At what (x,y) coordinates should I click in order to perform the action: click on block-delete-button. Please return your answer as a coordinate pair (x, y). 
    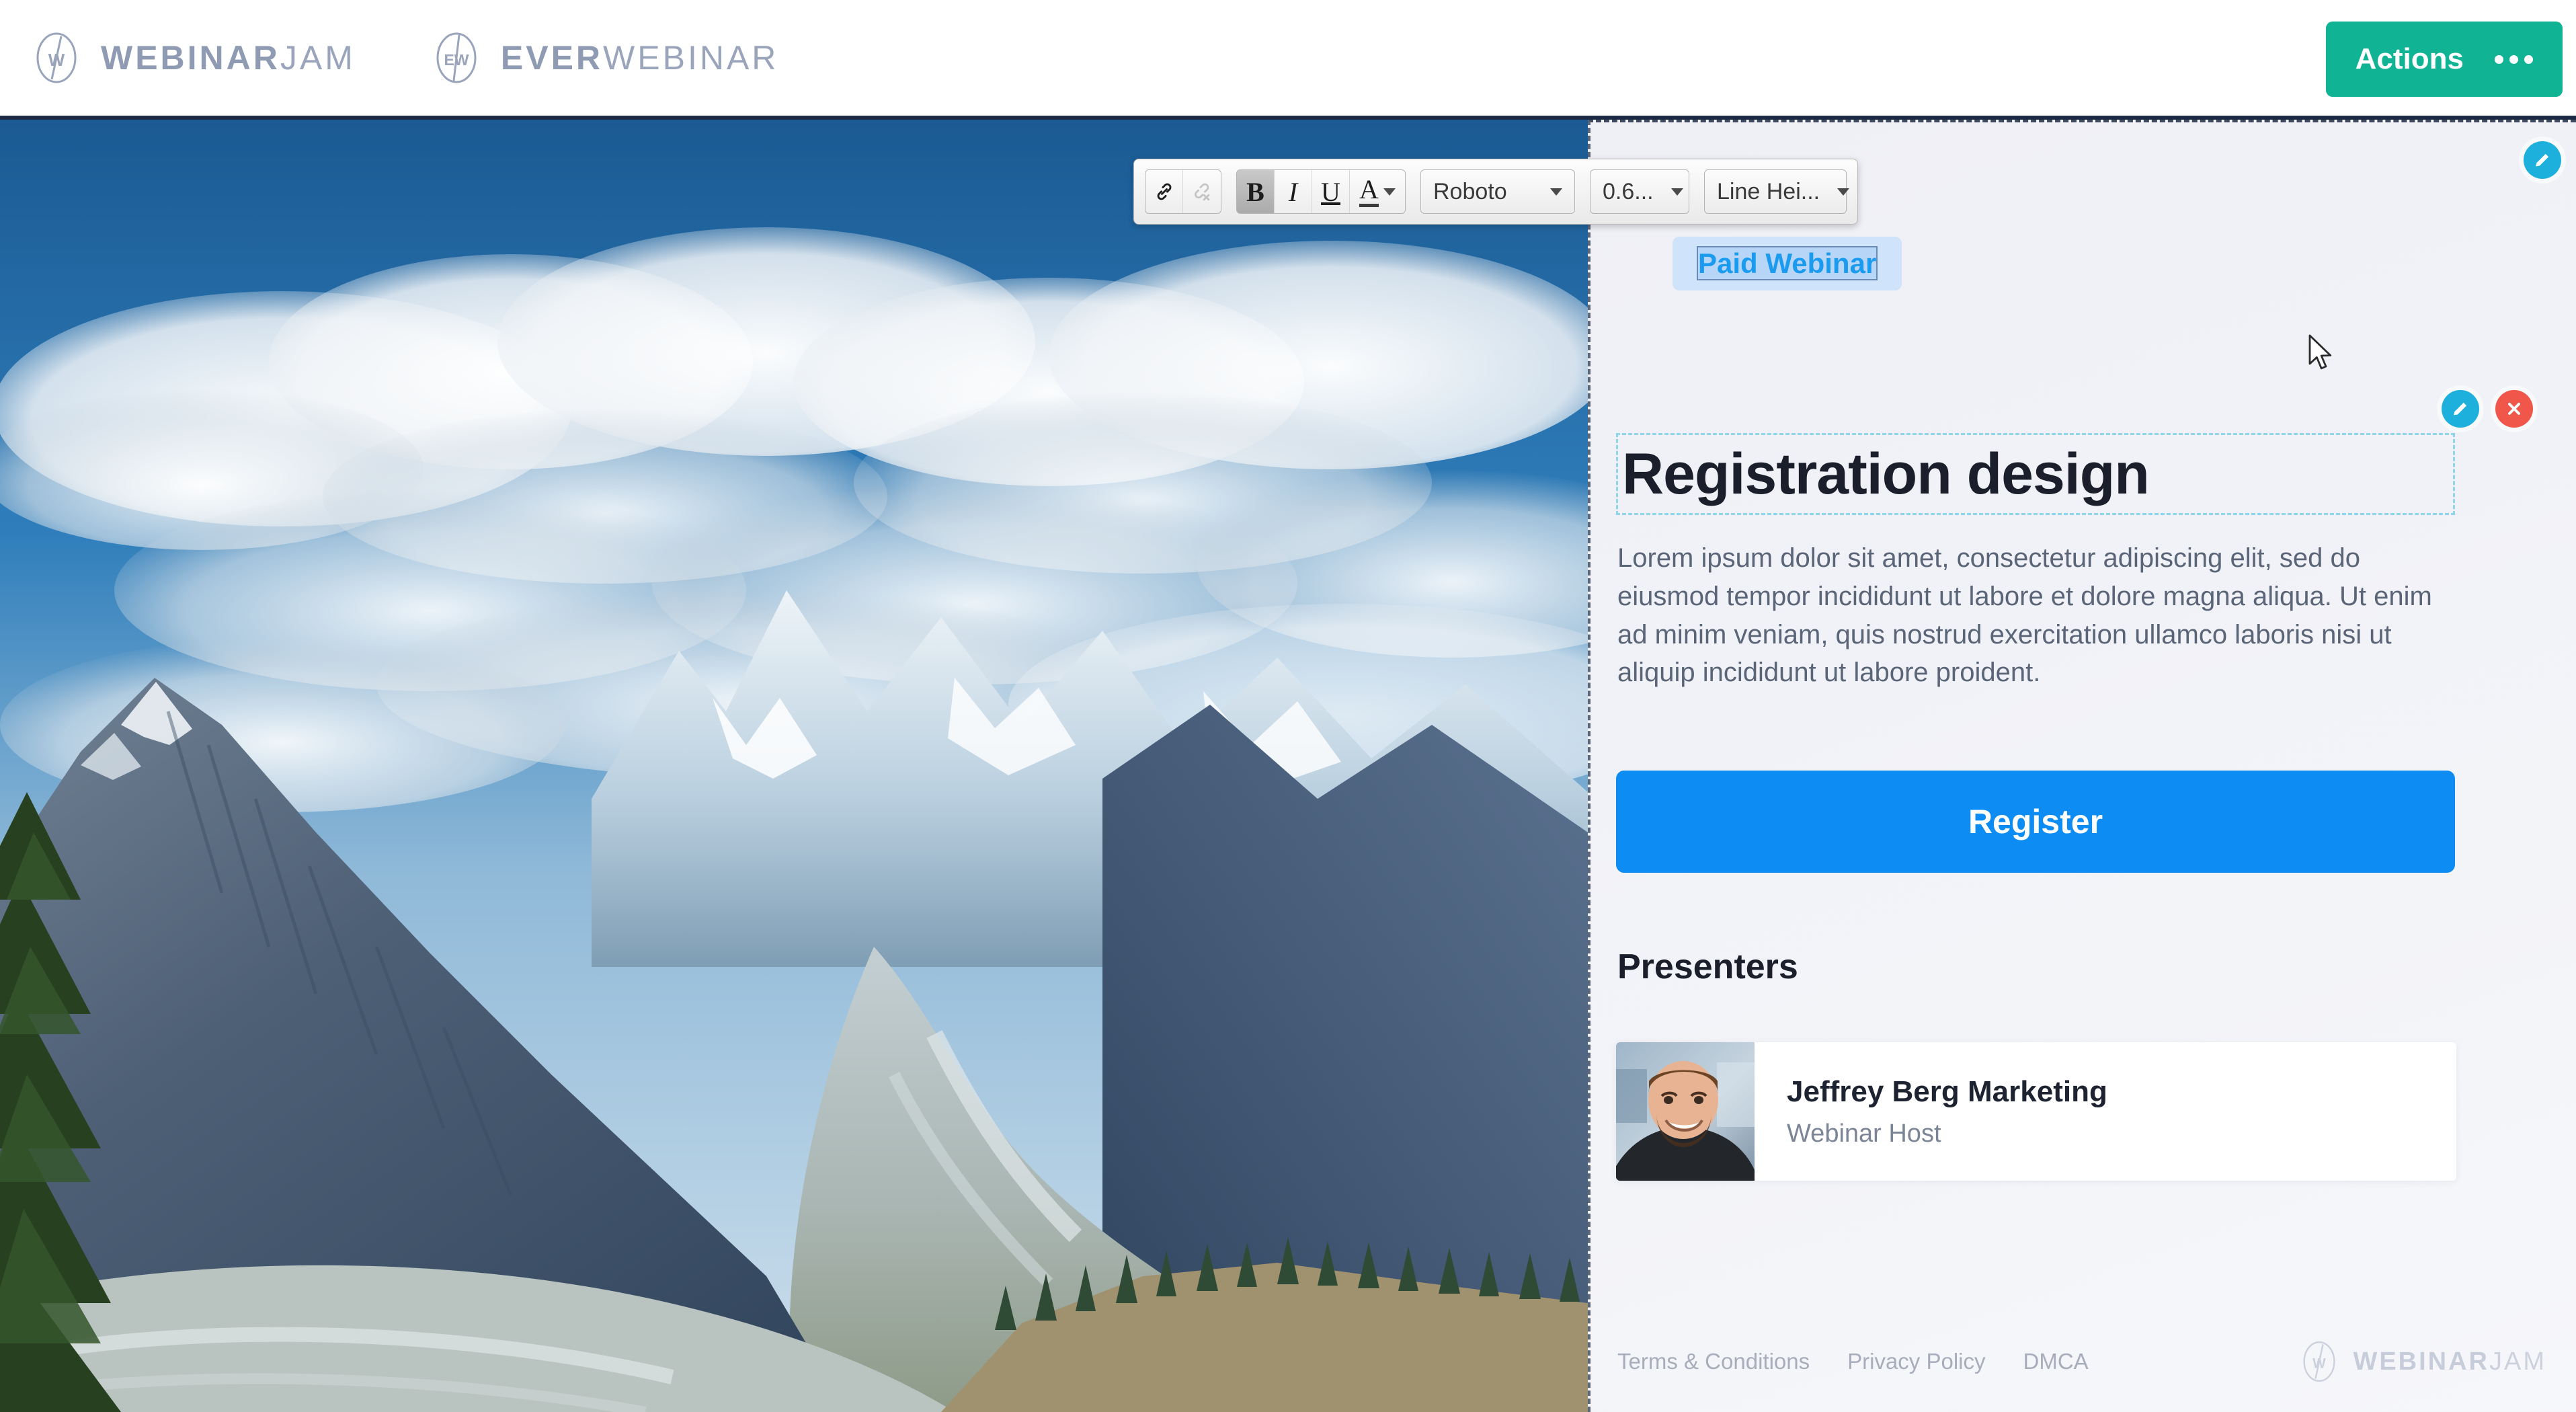
    Looking at the image, I should click on (2514, 409).